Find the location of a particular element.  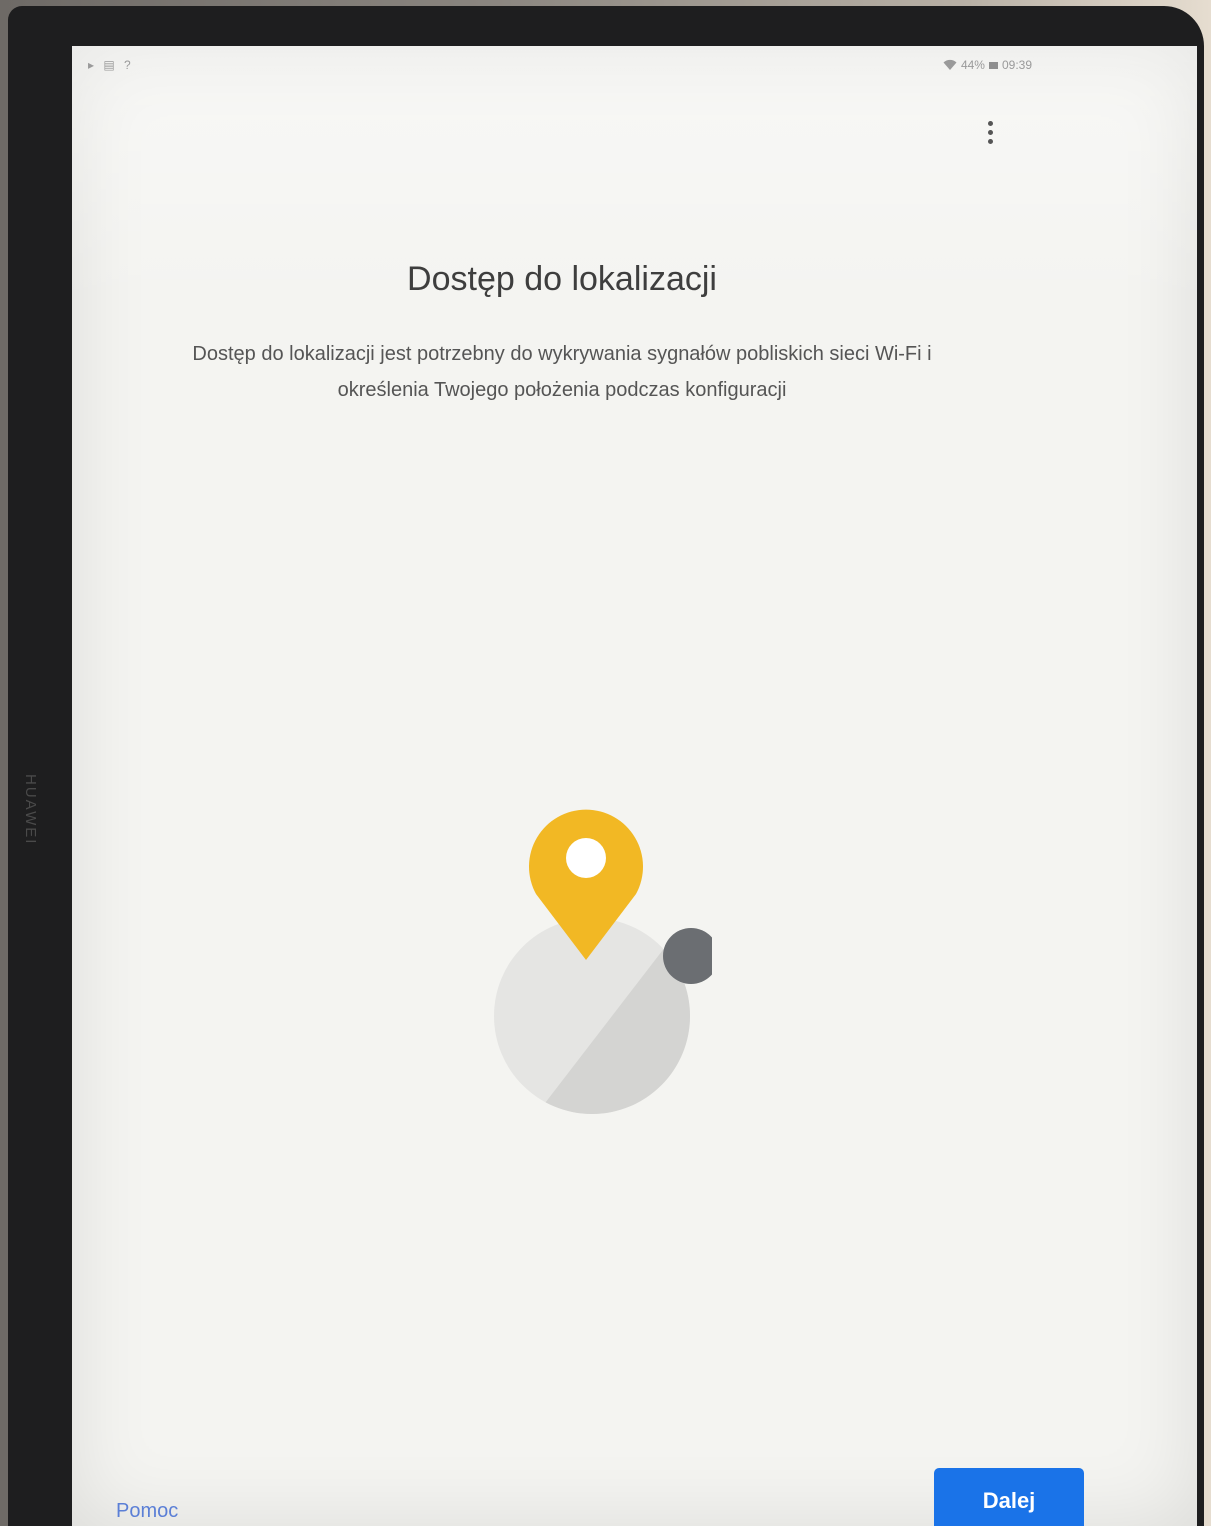

status-right: 44% 09:39 is located at coordinates (987, 65).